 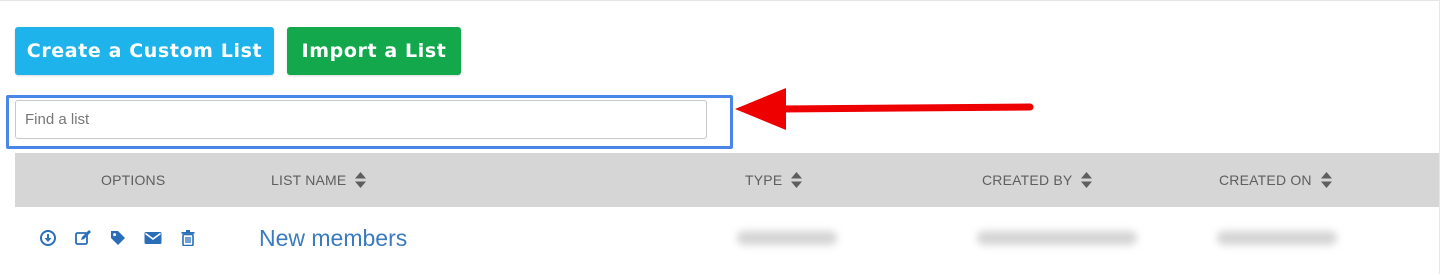 What do you see at coordinates (188, 238) in the screenshot?
I see `trash-icon` at bounding box center [188, 238].